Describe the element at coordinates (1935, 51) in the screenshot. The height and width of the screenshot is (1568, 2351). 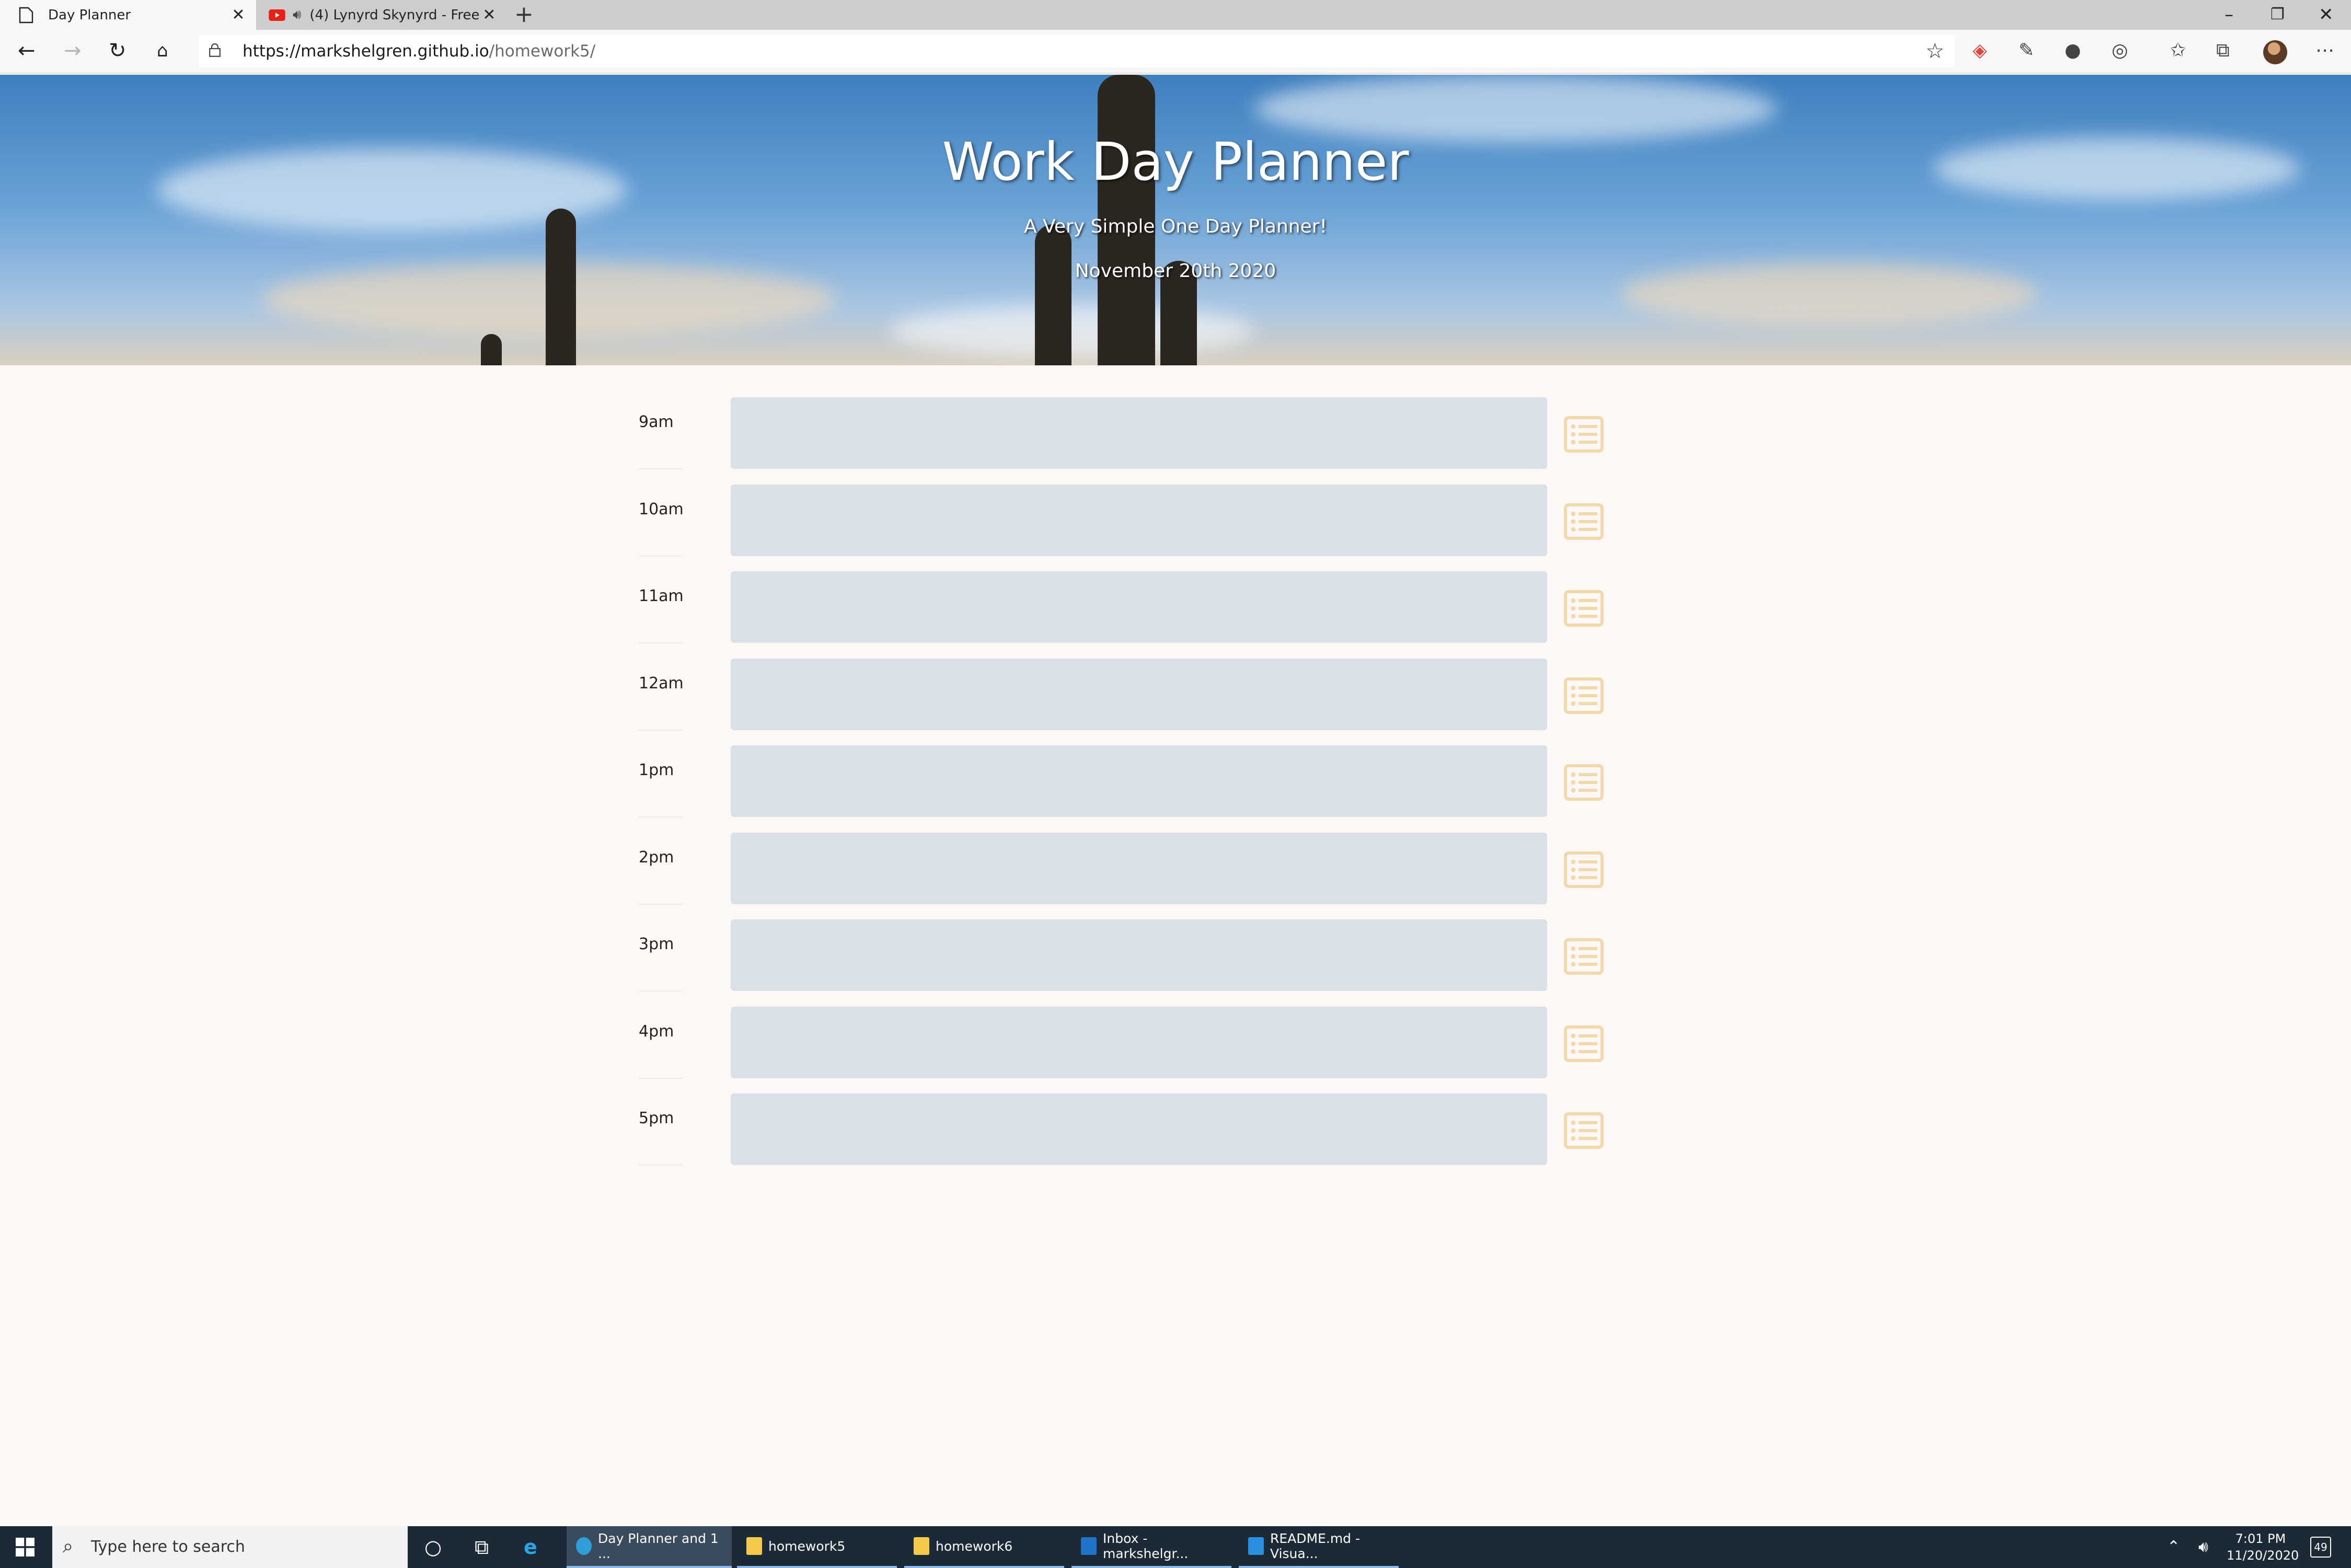
I see `favorite-star-icon: ☆` at that location.